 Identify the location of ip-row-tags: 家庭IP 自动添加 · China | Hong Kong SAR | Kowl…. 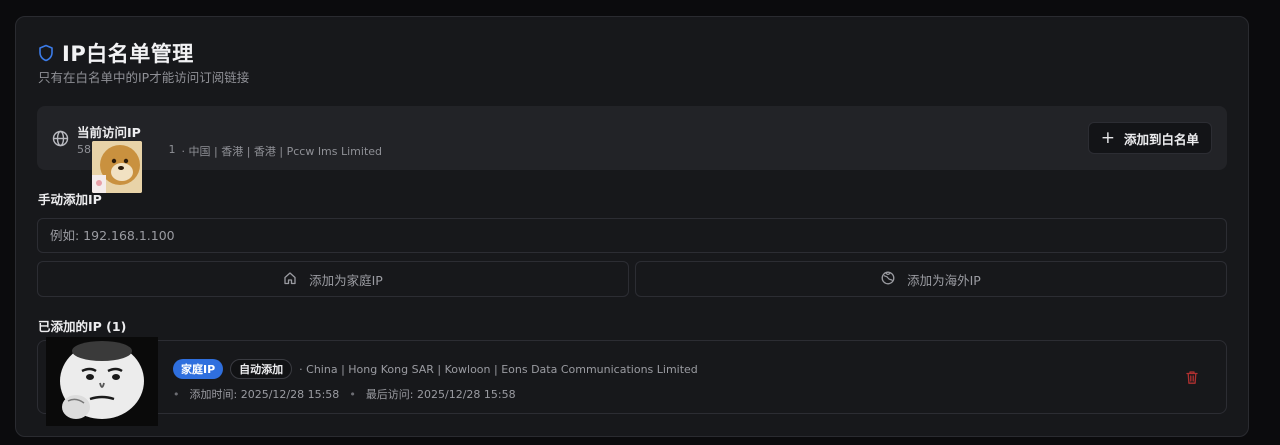
(435, 369).